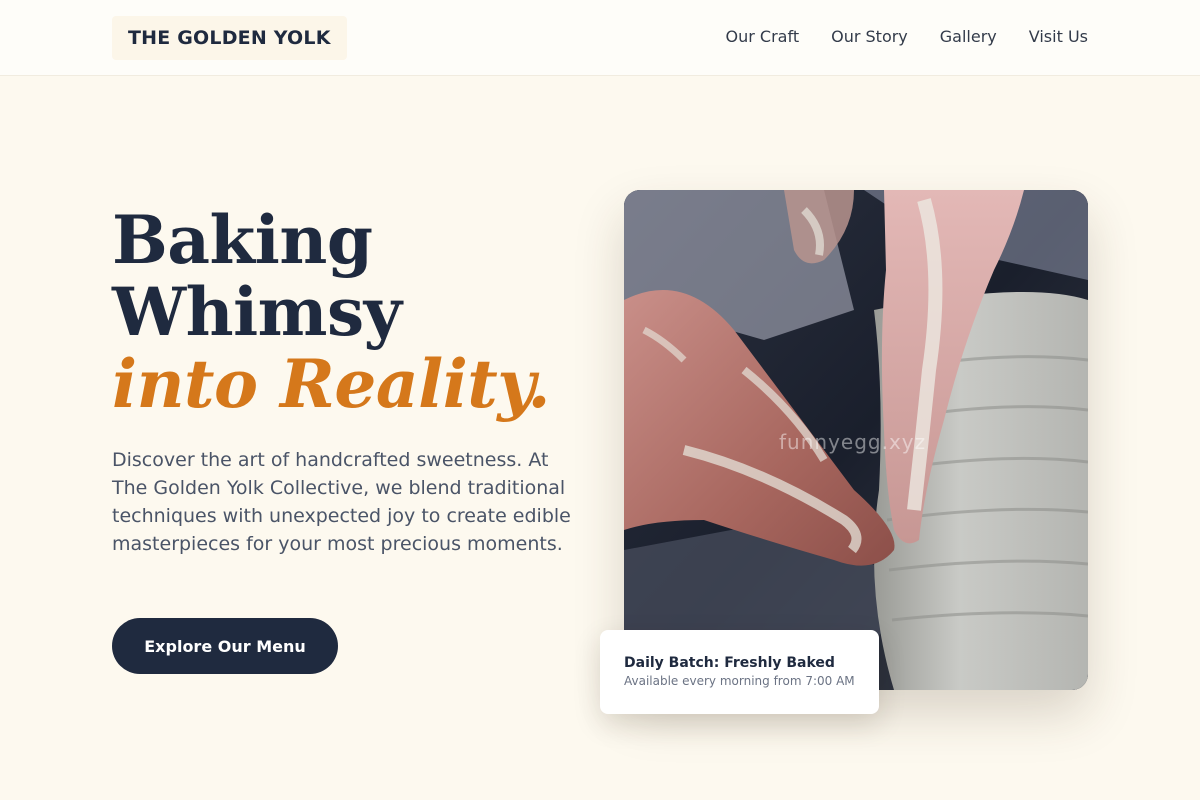 The height and width of the screenshot is (800, 1200). I want to click on brand-logo: THE GOLDEN YOLK, so click(229, 38).